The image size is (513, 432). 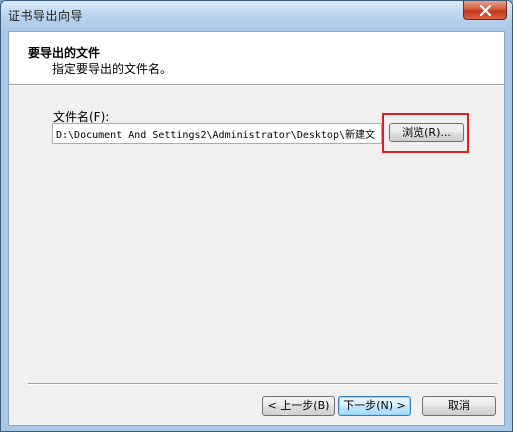 What do you see at coordinates (112, 69) in the screenshot?
I see `page-subtitle: 指定要导出的文件名。` at bounding box center [112, 69].